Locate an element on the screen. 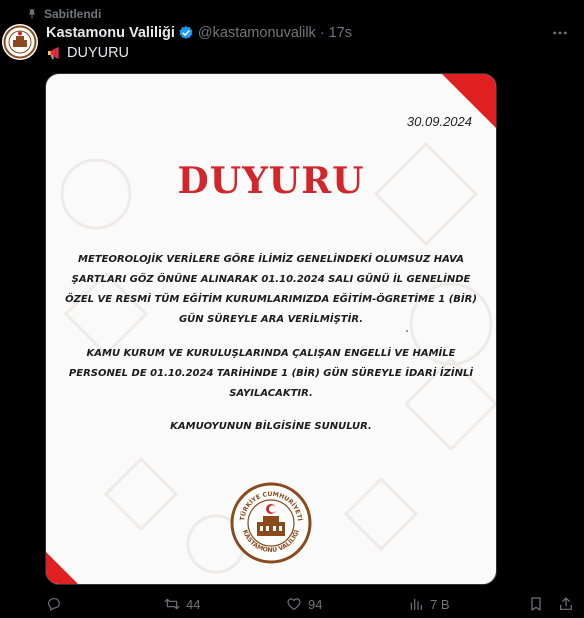  repost-button: 44 is located at coordinates (182, 604).